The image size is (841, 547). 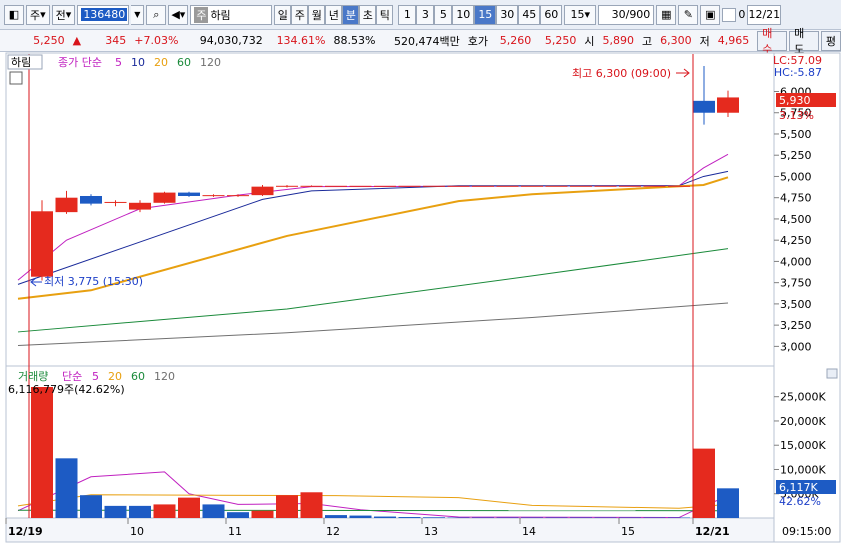 What do you see at coordinates (798, 487) in the screenshot?
I see `volume-badge-text: 6,117K` at bounding box center [798, 487].